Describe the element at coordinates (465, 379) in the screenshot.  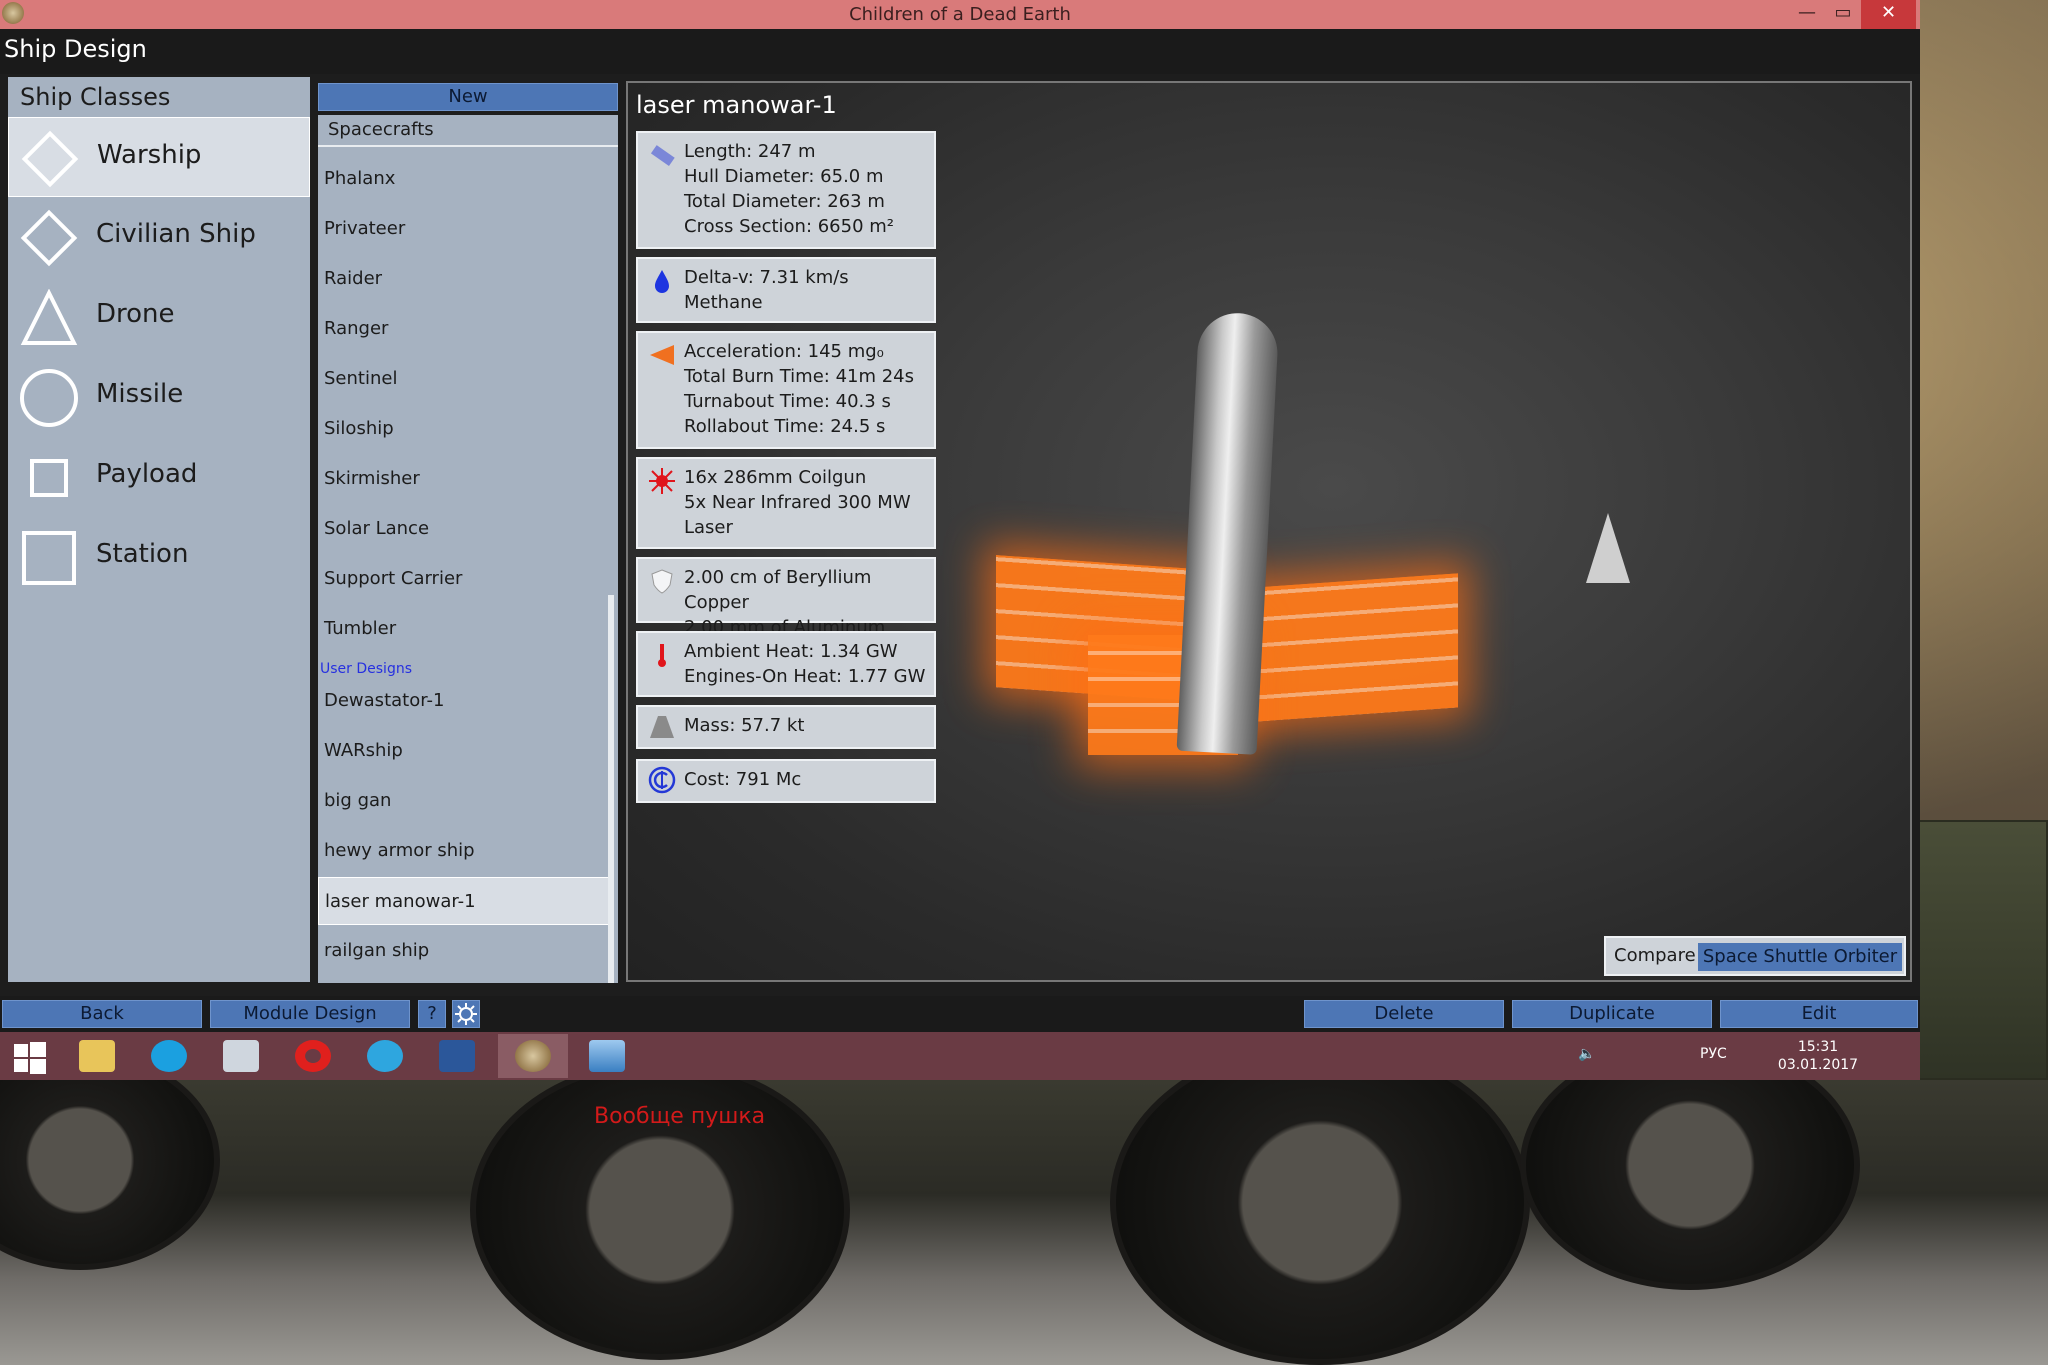
I see `list-item: Sentinel` at that location.